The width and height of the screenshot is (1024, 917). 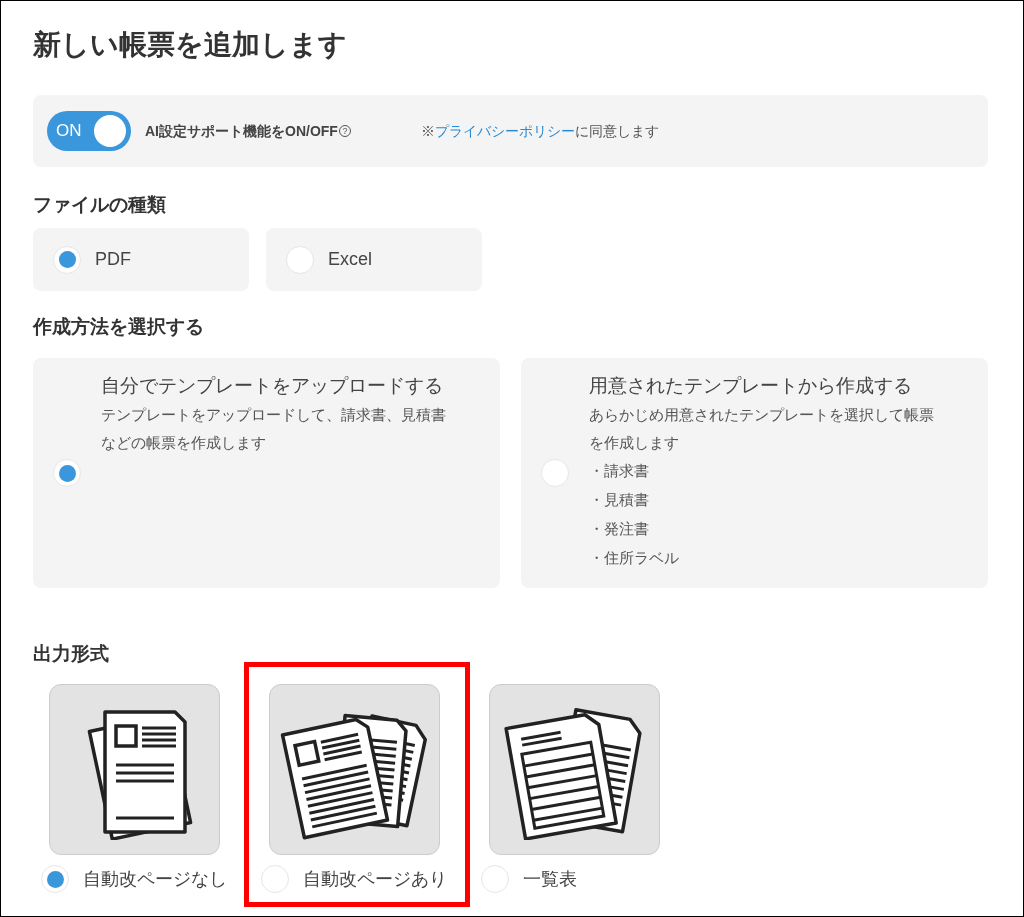 I want to click on option-title: 自分でテンプレートをアップロードする, so click(x=272, y=386).